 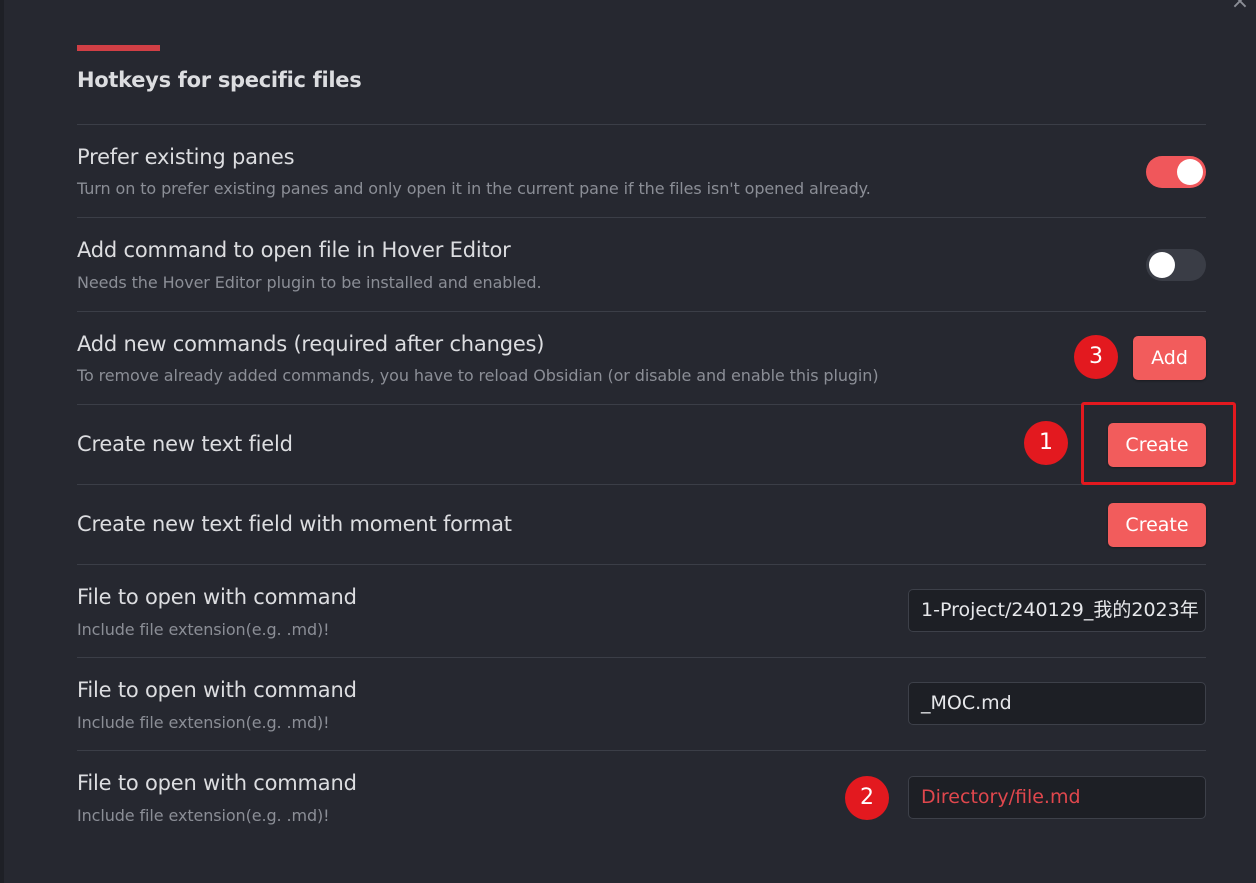 What do you see at coordinates (1046, 443) in the screenshot?
I see `annotation-badge-1: 1` at bounding box center [1046, 443].